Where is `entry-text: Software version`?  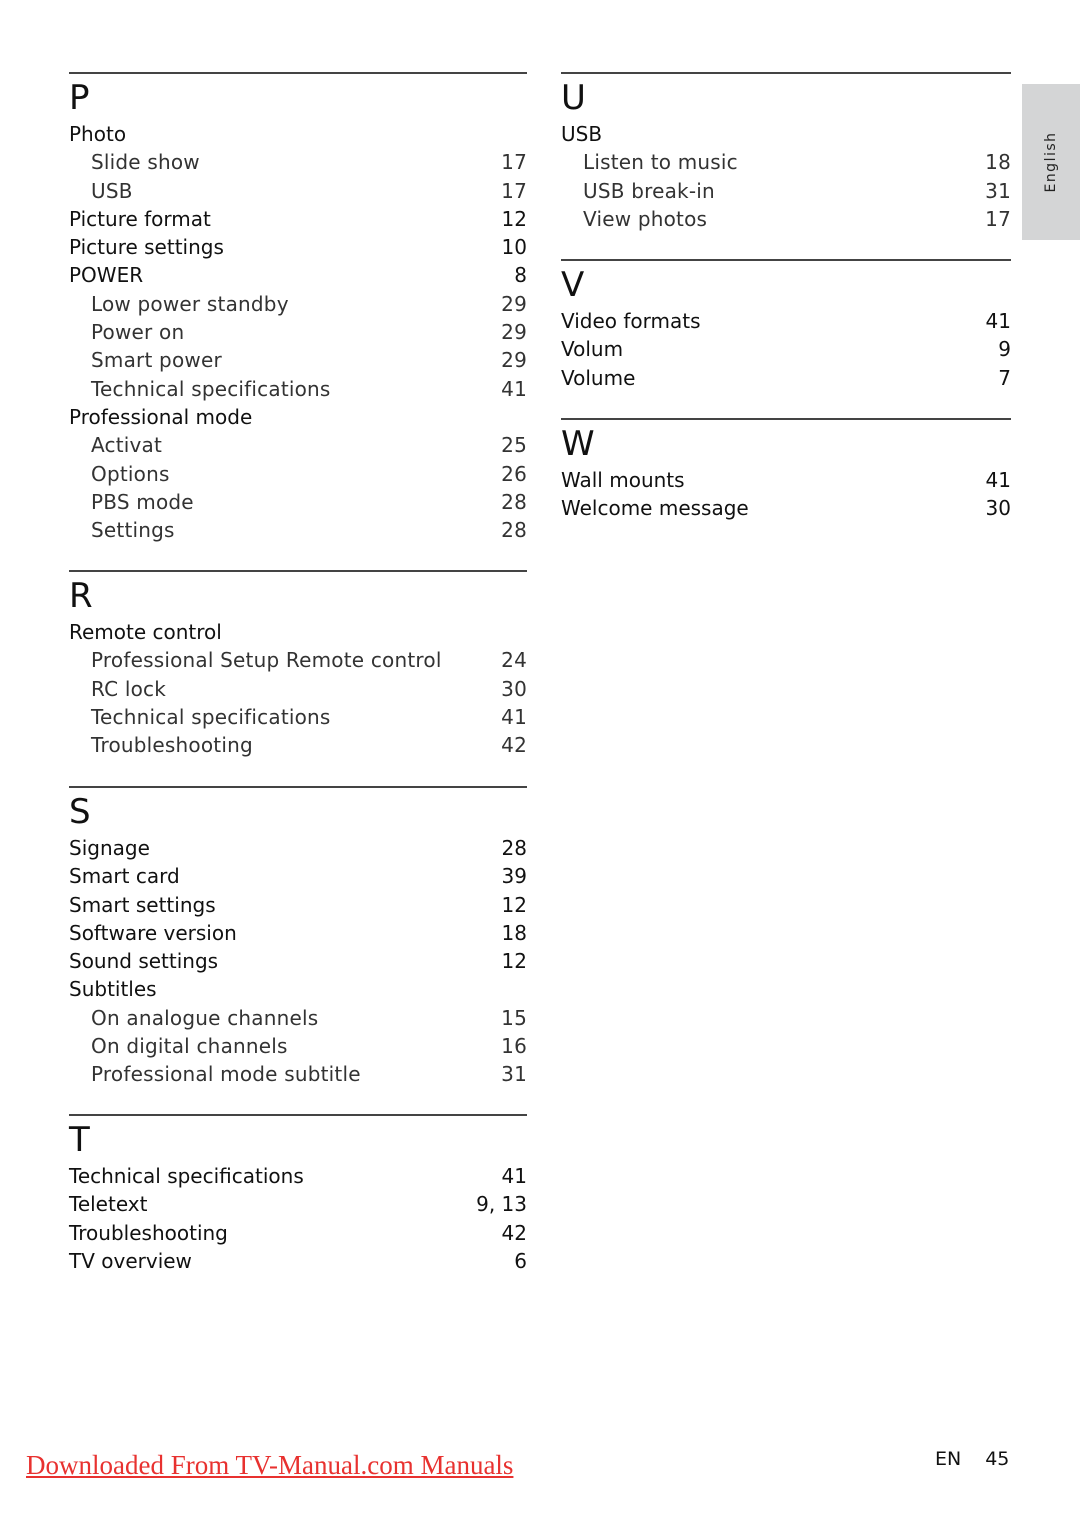 entry-text: Software version is located at coordinates (153, 932).